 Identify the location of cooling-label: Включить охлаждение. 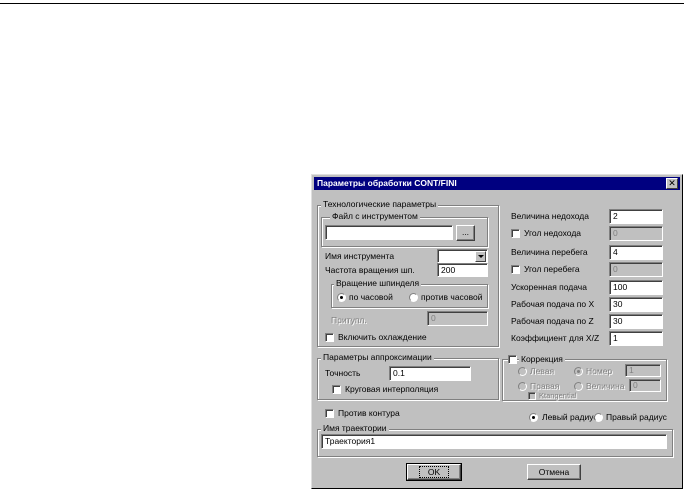
(382, 337).